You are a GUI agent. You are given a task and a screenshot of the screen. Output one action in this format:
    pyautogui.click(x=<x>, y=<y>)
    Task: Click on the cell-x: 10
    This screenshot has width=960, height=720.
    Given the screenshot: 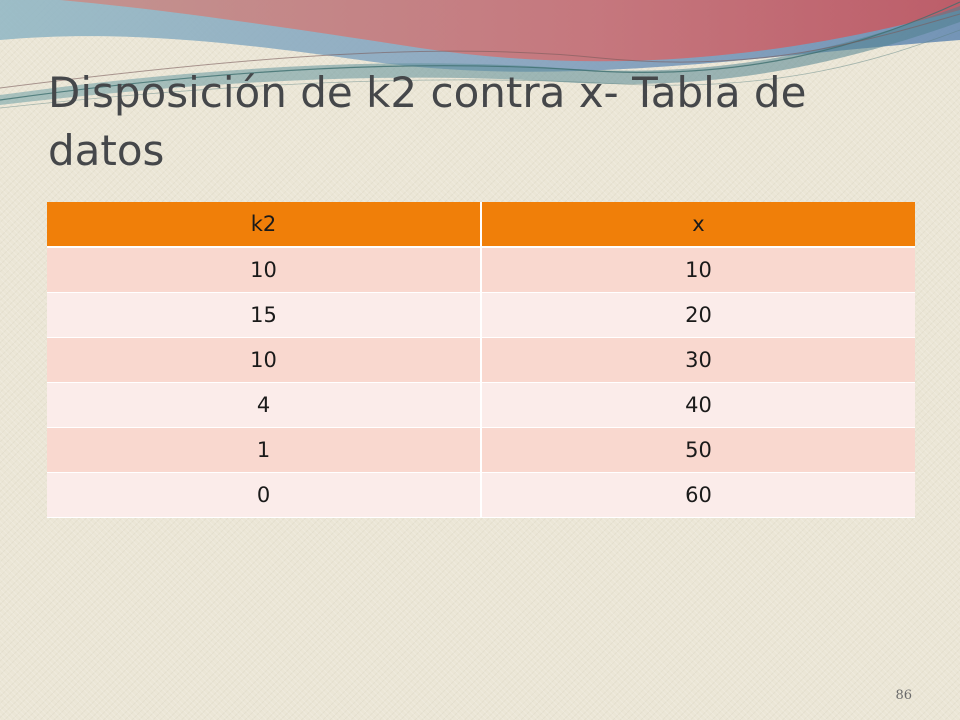 What is the action you would take?
    pyautogui.click(x=698, y=270)
    